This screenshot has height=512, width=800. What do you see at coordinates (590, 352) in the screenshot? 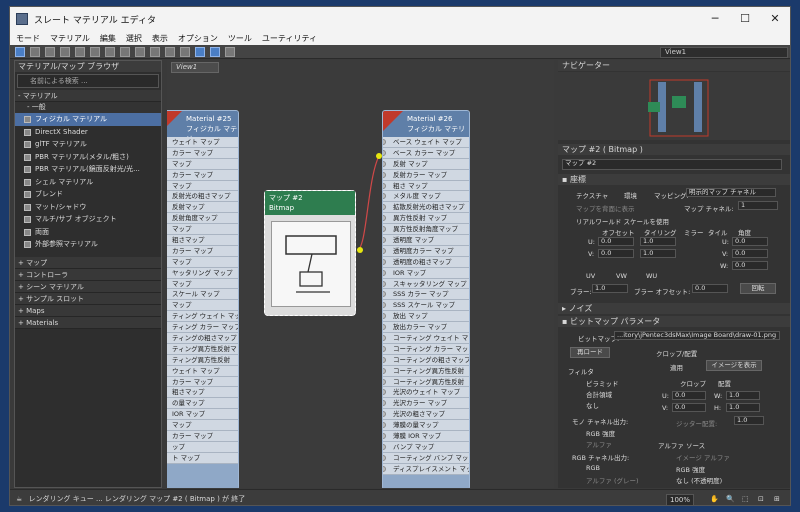
I see `reload-button: 再ロード` at bounding box center [590, 352].